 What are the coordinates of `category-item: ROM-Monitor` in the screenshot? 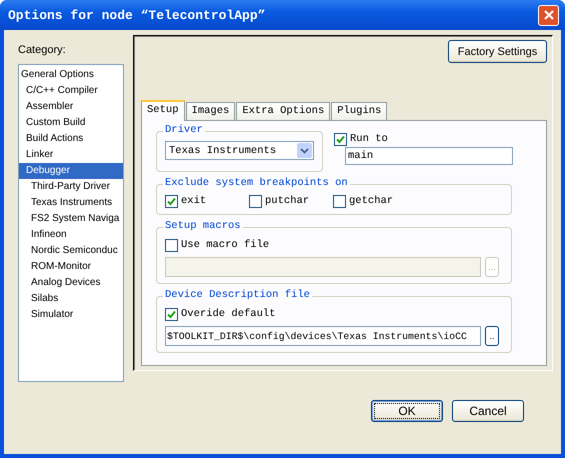 It's located at (71, 267).